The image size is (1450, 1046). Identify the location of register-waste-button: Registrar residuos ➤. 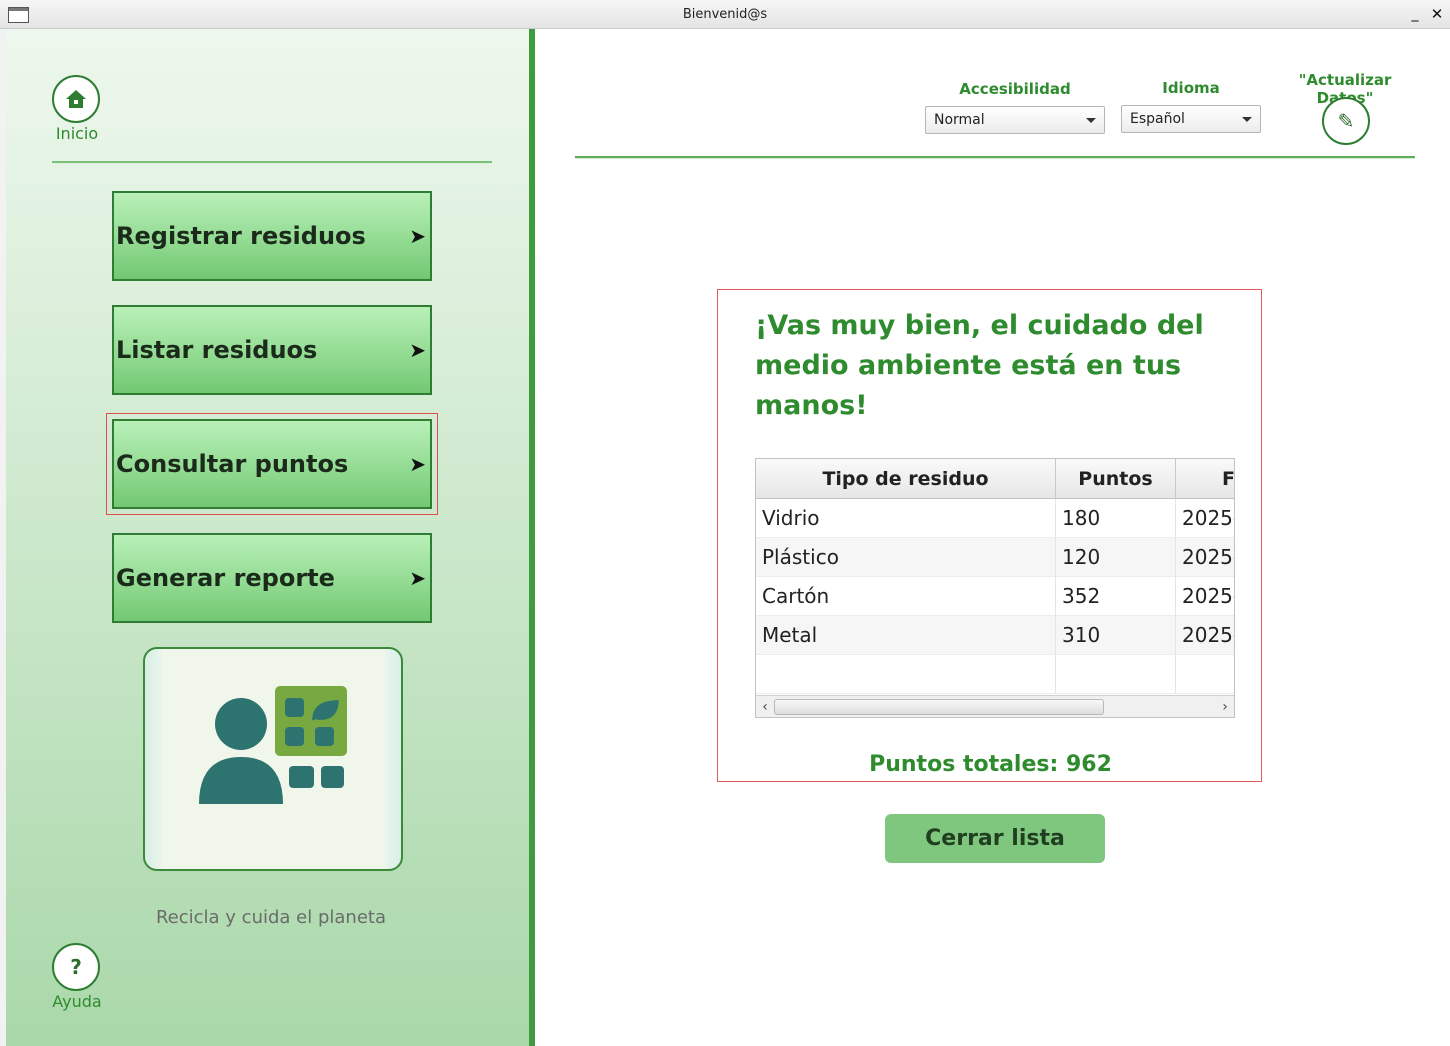
(272, 236).